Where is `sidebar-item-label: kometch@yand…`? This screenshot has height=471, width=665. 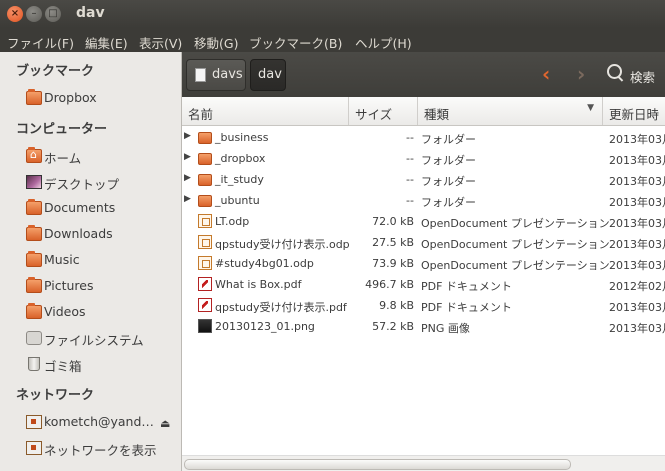
sidebar-item-label: kometch@yand… is located at coordinates (99, 421).